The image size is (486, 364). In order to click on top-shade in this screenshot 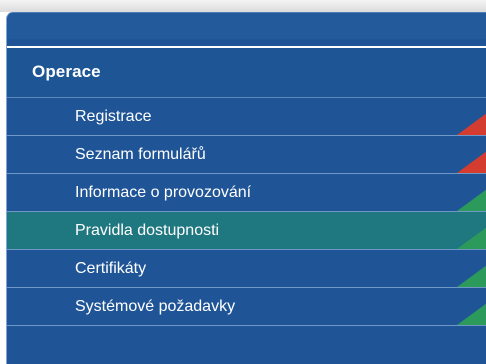, I will do `click(243, 6)`.